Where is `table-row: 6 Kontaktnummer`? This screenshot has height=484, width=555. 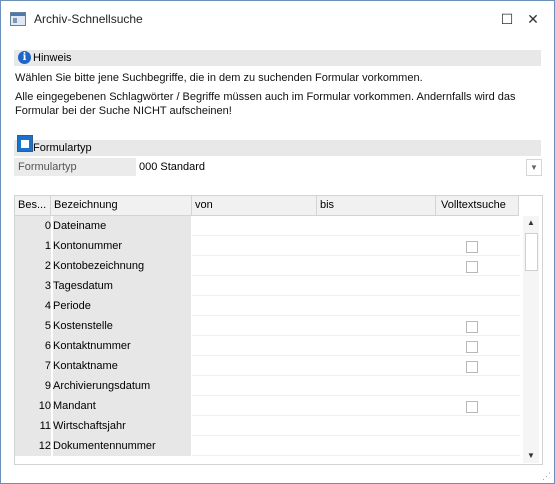 table-row: 6 Kontaktnummer is located at coordinates (267, 346).